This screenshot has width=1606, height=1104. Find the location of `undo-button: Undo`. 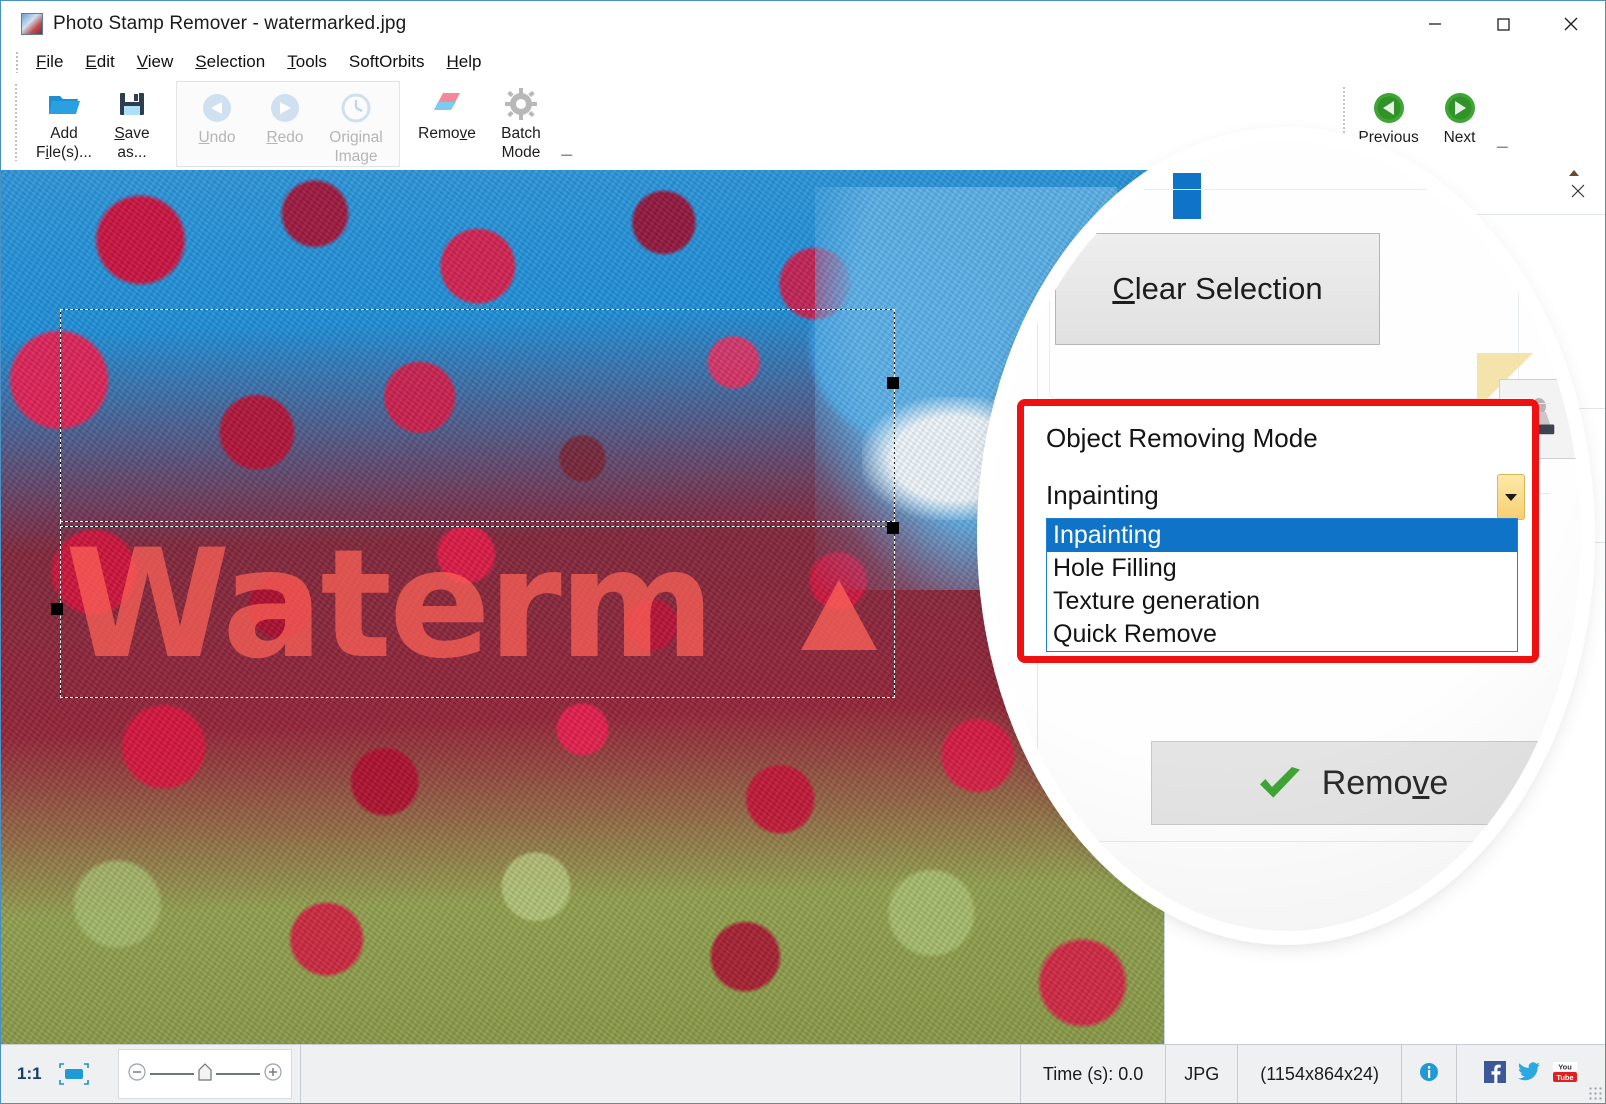

undo-button: Undo is located at coordinates (217, 116).